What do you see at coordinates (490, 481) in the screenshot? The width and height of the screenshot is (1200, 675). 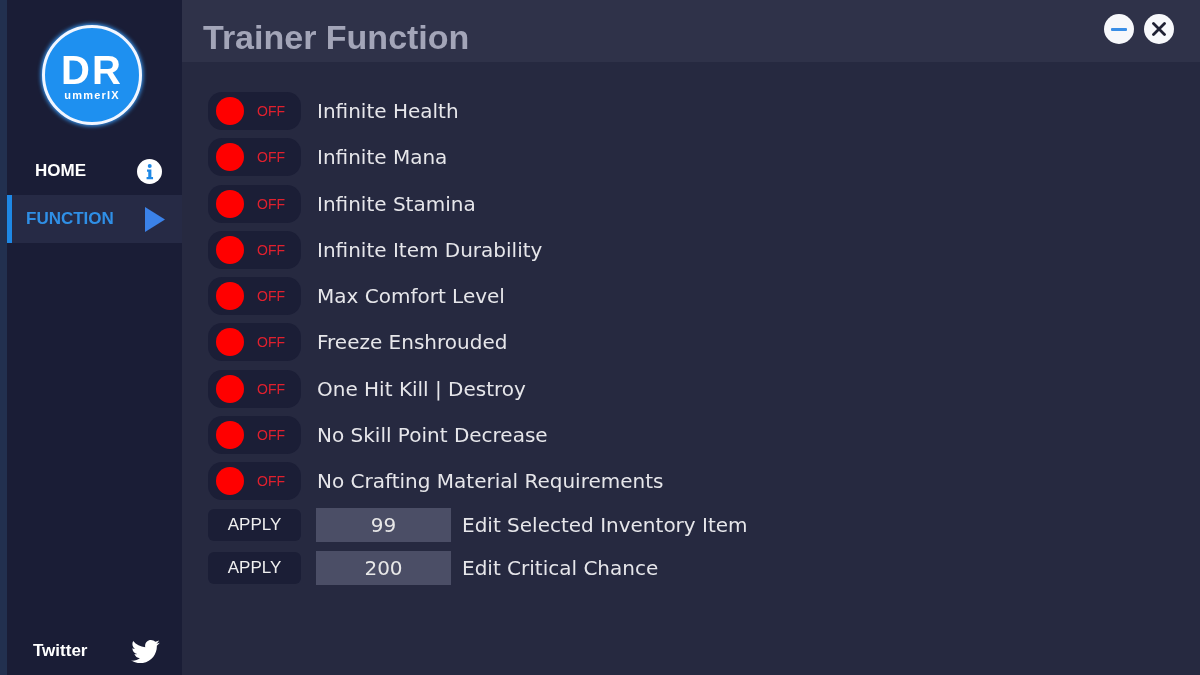 I see `option-label: No Crafting Material Requirements` at bounding box center [490, 481].